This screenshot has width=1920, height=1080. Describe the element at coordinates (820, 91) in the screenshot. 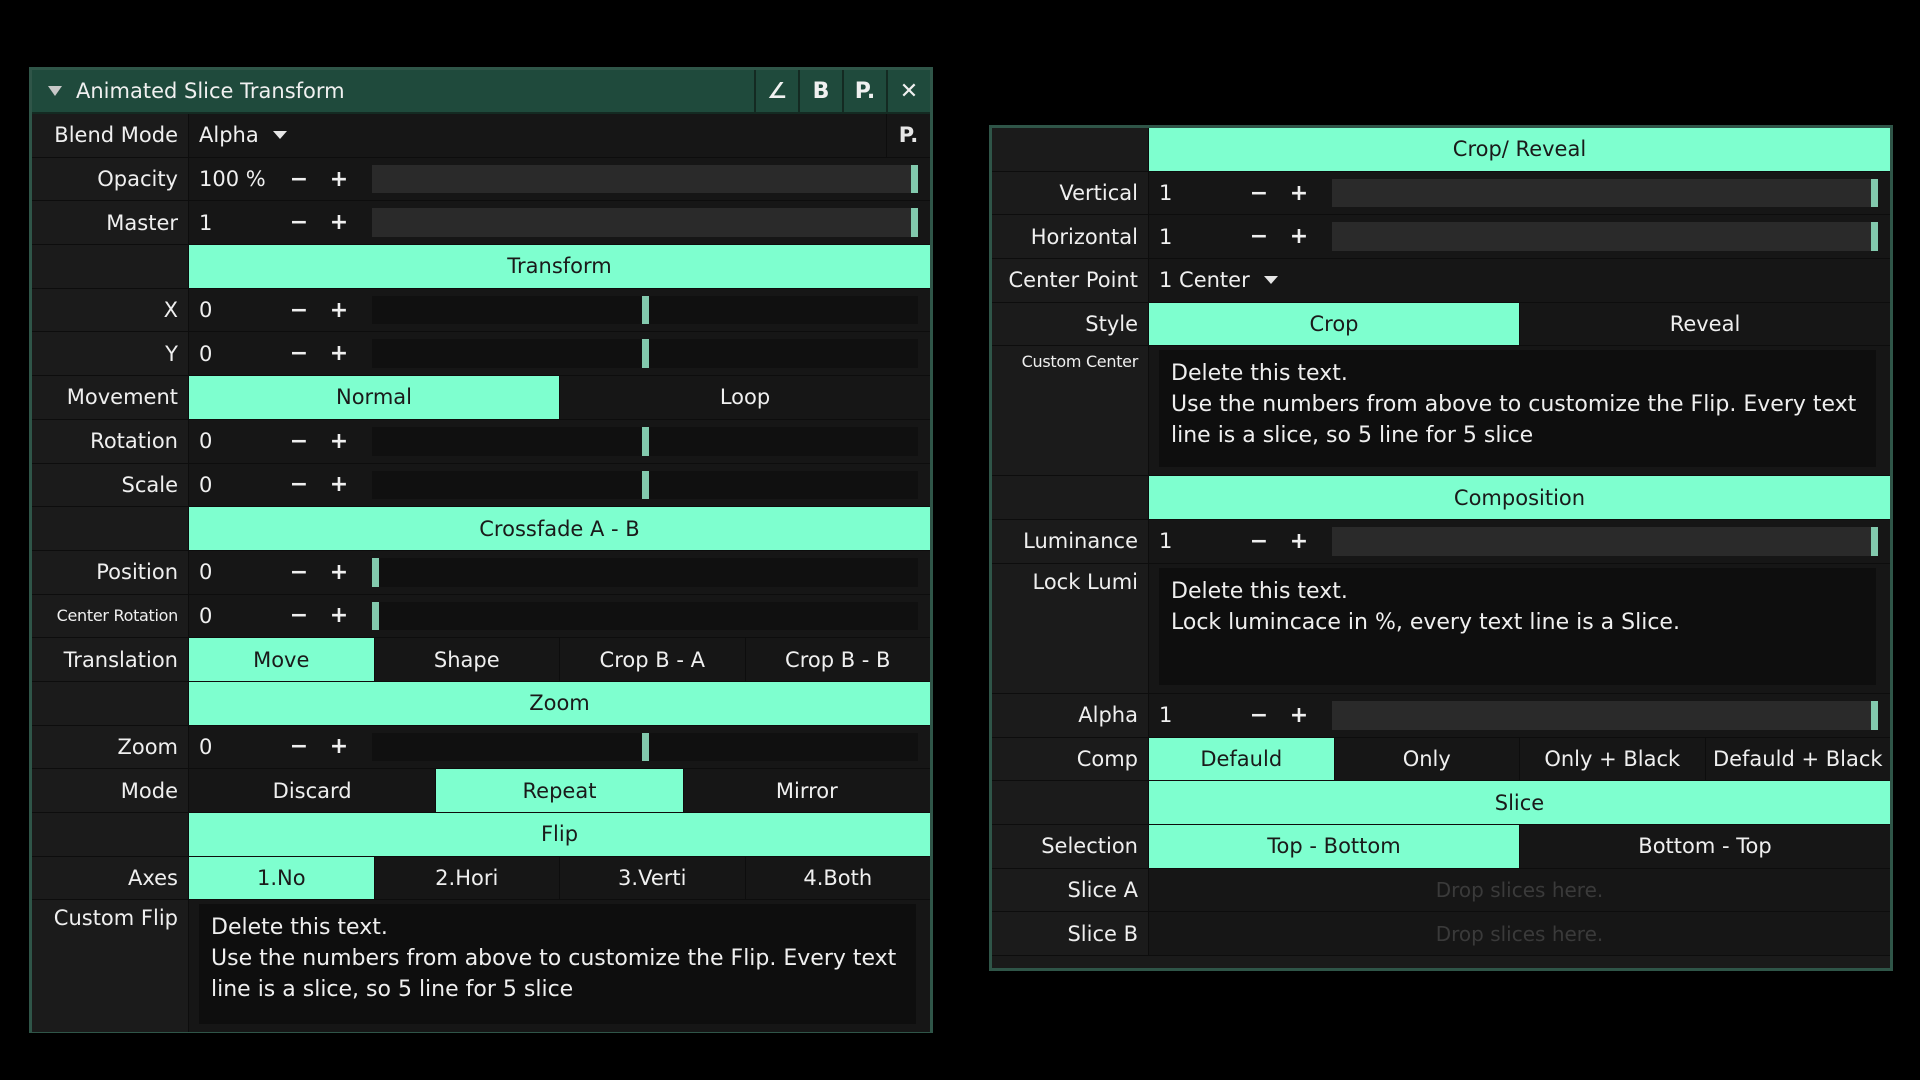

I see `b-button: B` at that location.